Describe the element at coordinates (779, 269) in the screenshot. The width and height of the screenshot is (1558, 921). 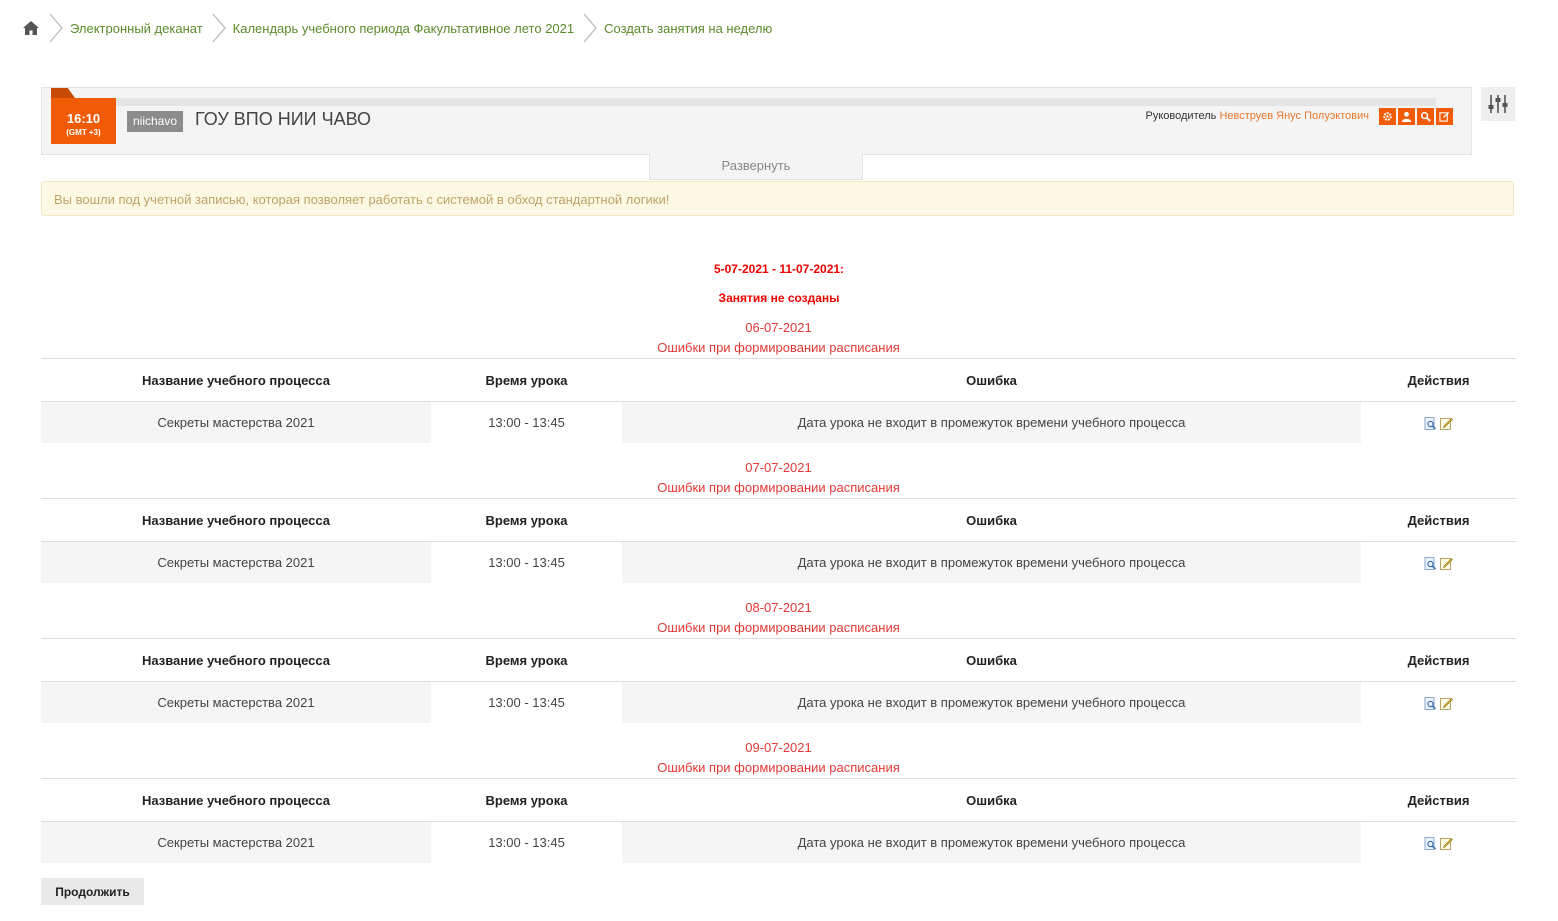
I see `period-range: 5-07-2021 - 11-07-2021:` at that location.